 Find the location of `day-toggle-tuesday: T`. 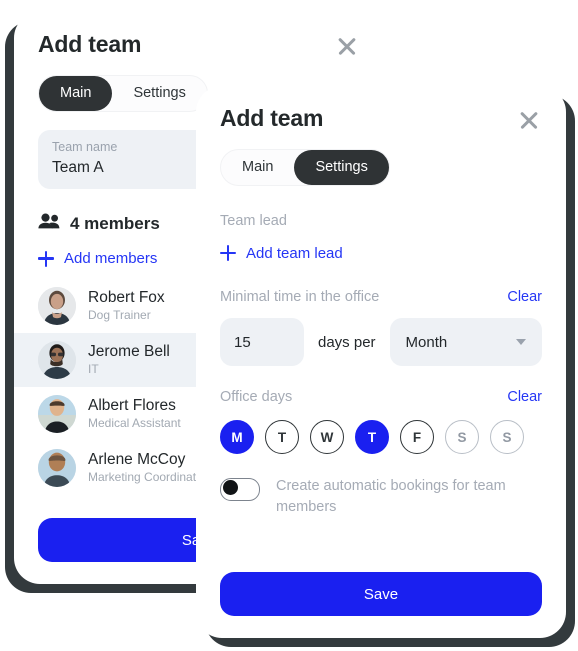

day-toggle-tuesday: T is located at coordinates (282, 437).